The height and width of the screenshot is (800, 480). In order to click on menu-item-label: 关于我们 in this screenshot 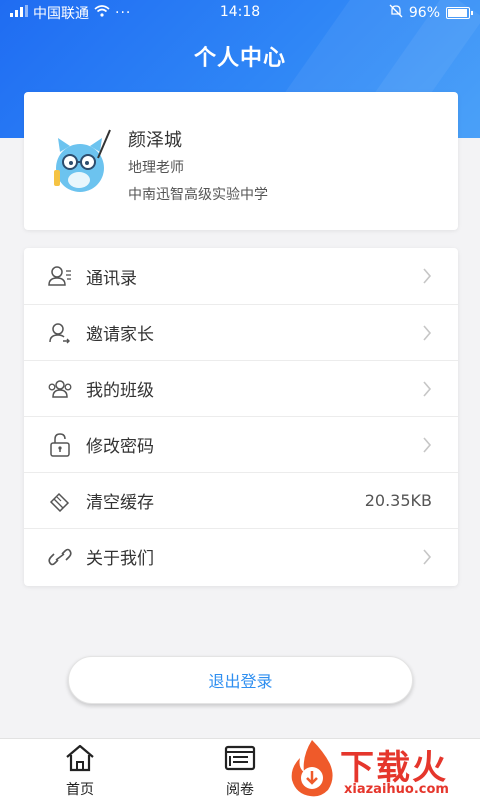, I will do `click(120, 559)`.